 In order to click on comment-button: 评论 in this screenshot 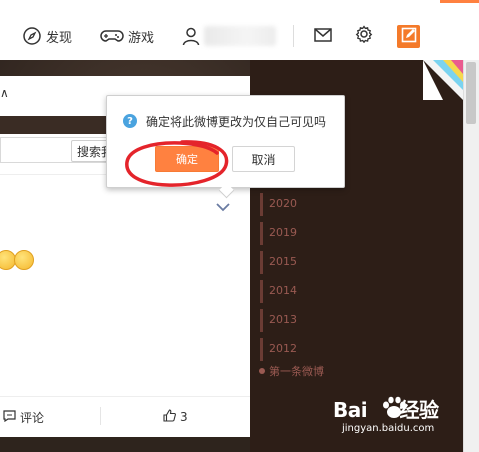, I will do `click(23, 417)`.